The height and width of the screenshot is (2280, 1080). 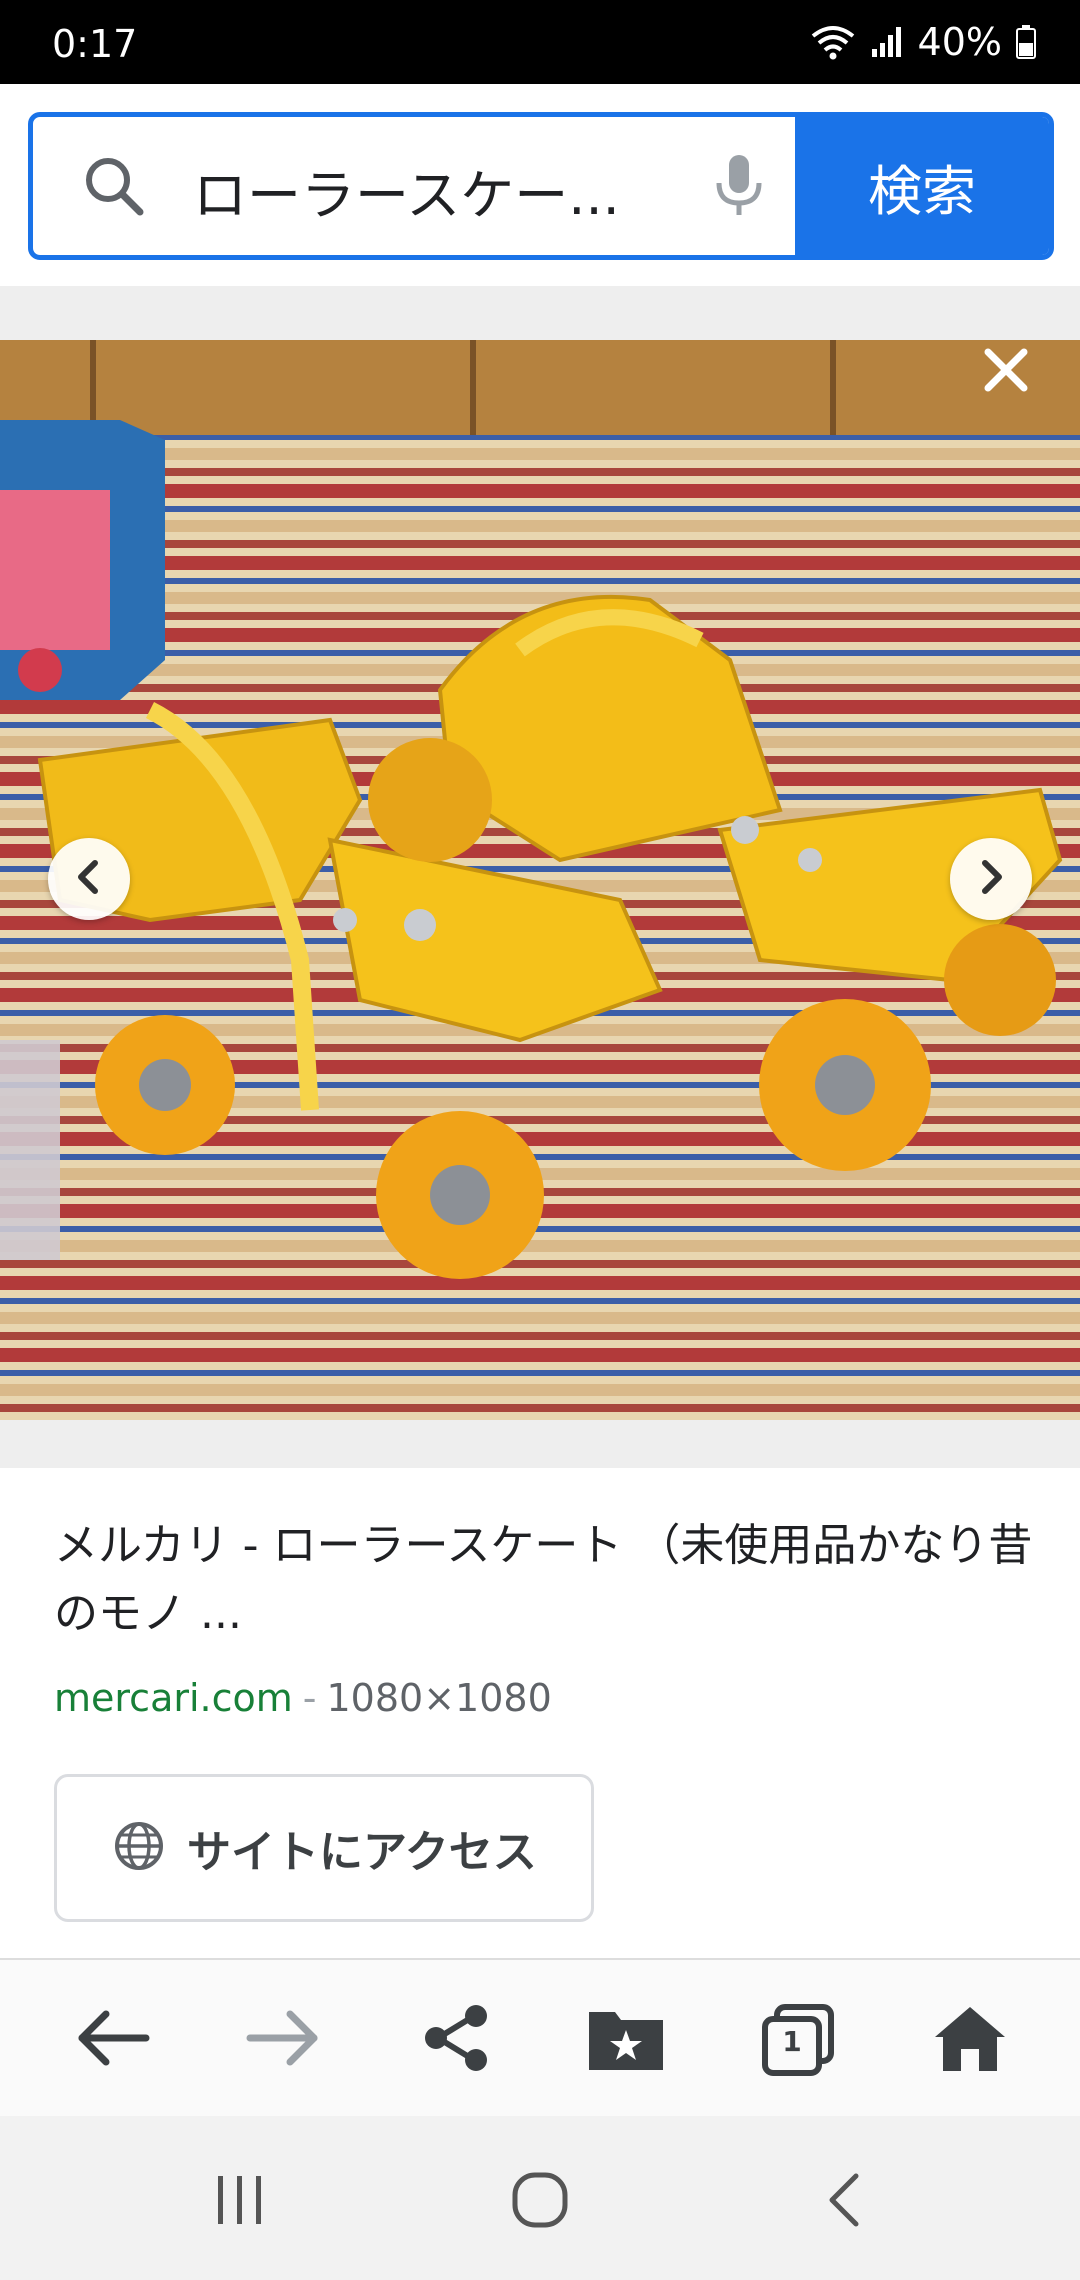 What do you see at coordinates (95, 44) in the screenshot?
I see `status-time: 0:17` at bounding box center [95, 44].